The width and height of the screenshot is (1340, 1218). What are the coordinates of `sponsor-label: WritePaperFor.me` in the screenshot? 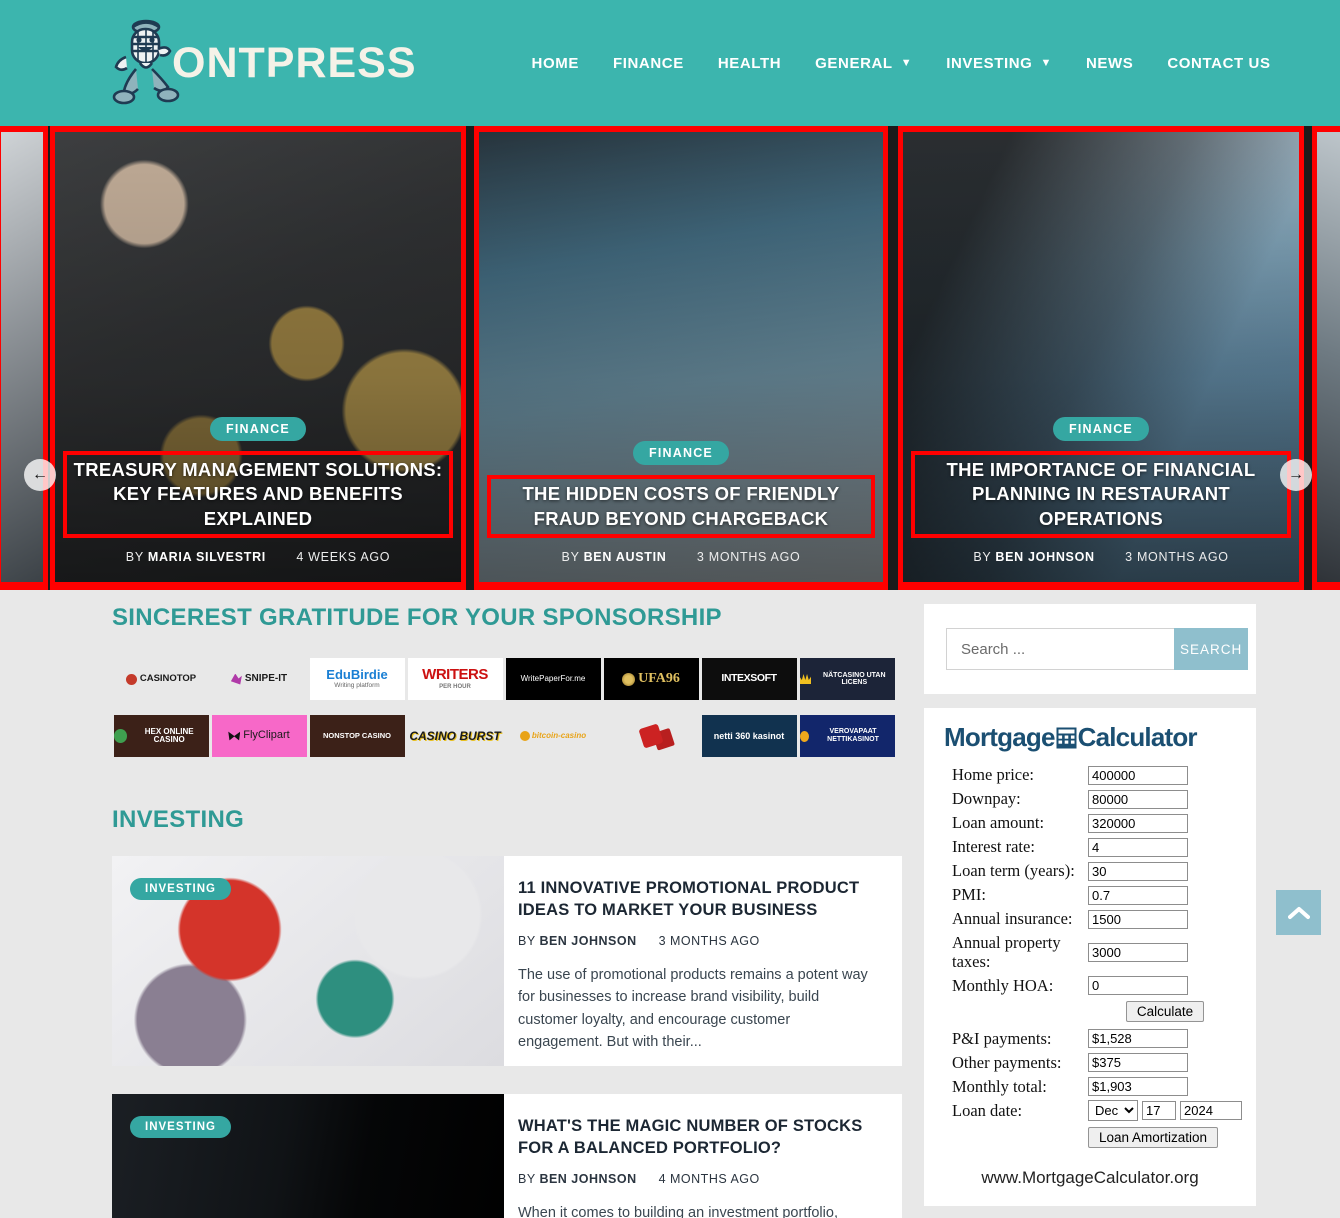 It's located at (553, 678).